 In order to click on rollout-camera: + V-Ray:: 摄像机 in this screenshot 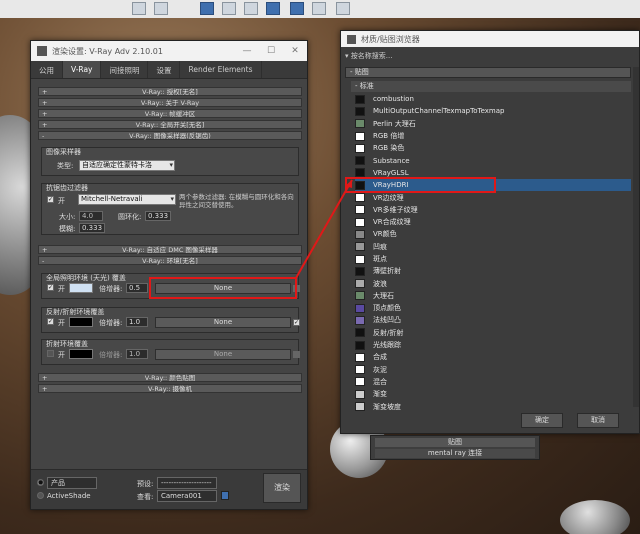, I will do `click(170, 388)`.